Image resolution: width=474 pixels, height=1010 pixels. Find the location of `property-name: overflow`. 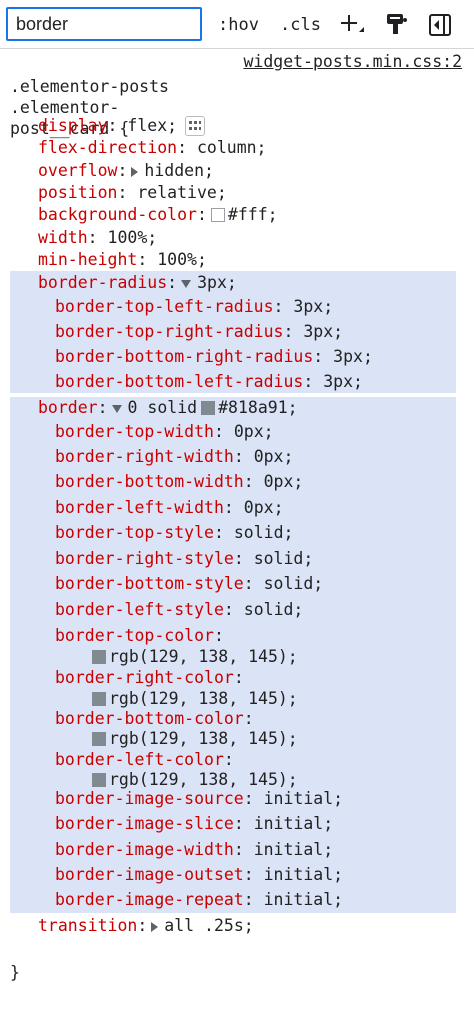

property-name: overflow is located at coordinates (77, 170).